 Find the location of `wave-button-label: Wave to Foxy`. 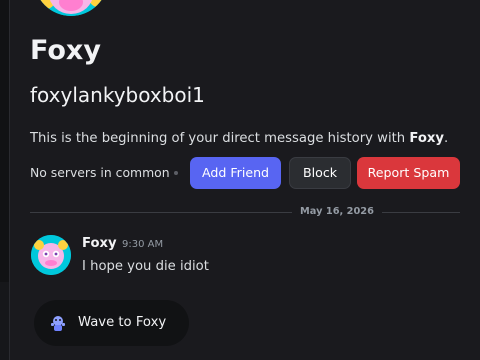

wave-button-label: Wave to Foxy is located at coordinates (122, 322).